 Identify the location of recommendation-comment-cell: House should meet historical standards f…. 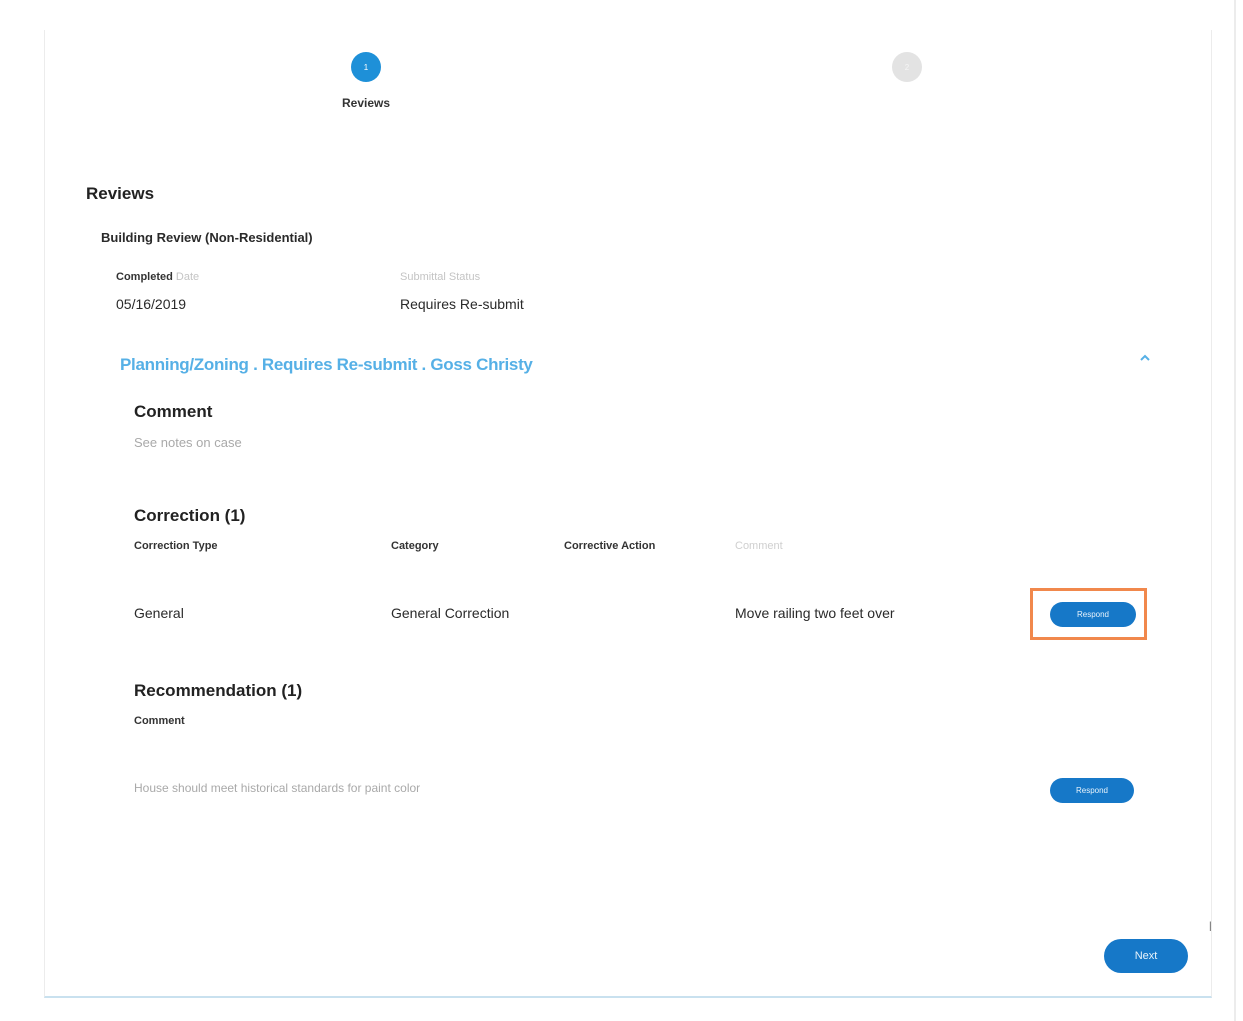
(277, 788).